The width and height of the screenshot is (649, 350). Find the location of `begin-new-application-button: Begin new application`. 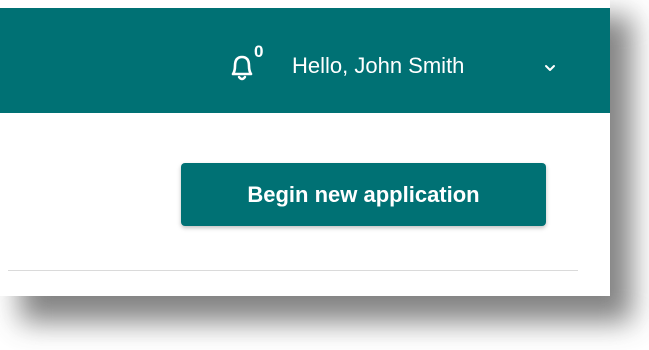

begin-new-application-button: Begin new application is located at coordinates (363, 194).